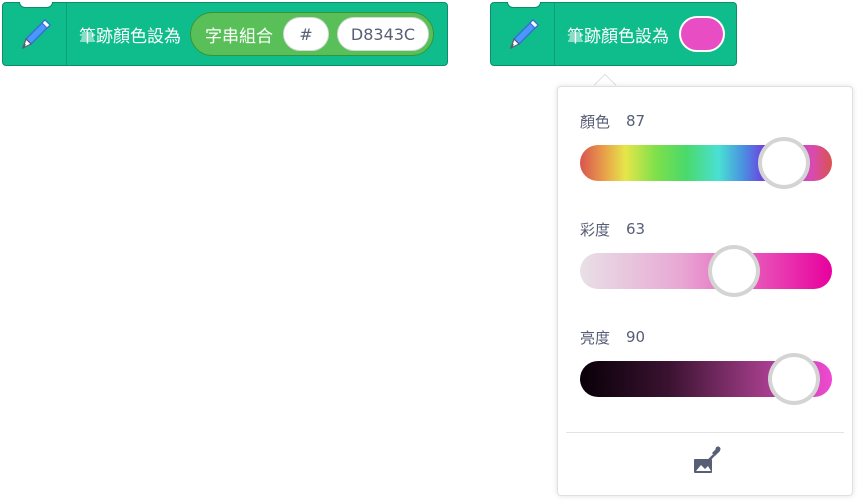 The image size is (858, 500). What do you see at coordinates (239, 36) in the screenshot?
I see `join-label: 字串組合` at bounding box center [239, 36].